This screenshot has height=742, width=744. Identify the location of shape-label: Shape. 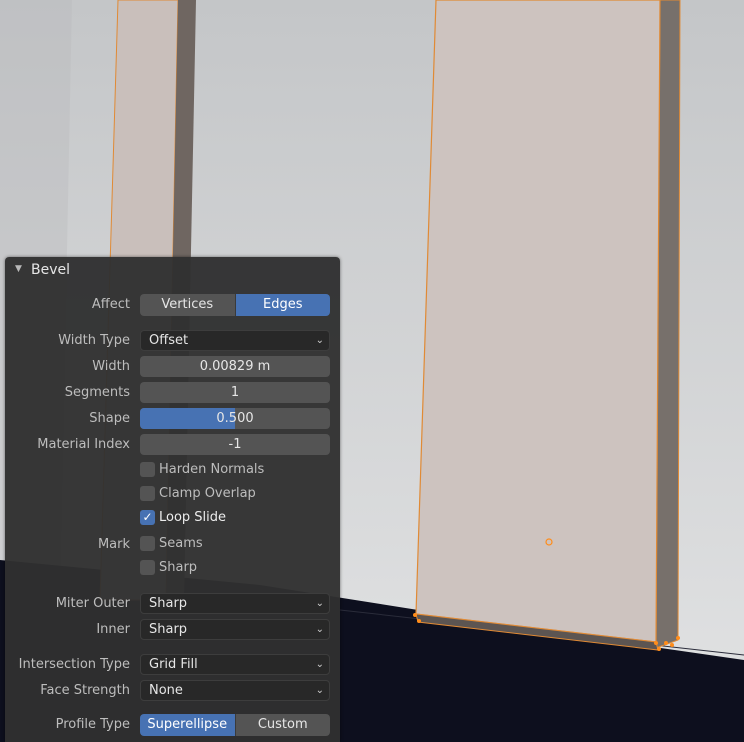
(109, 418).